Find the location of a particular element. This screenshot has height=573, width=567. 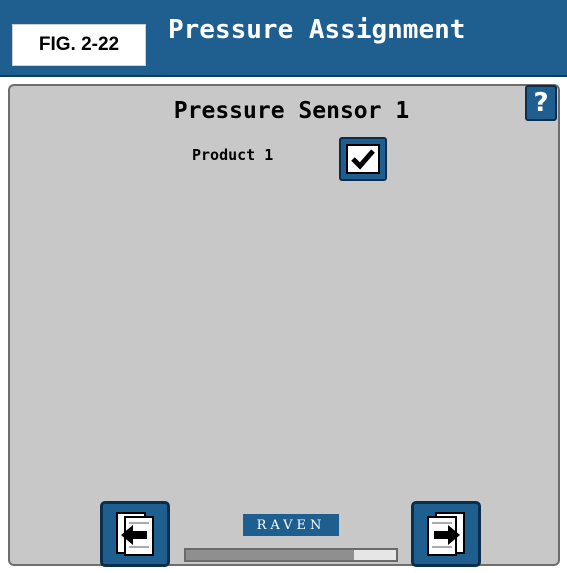

page-back-icon is located at coordinates (135, 534).